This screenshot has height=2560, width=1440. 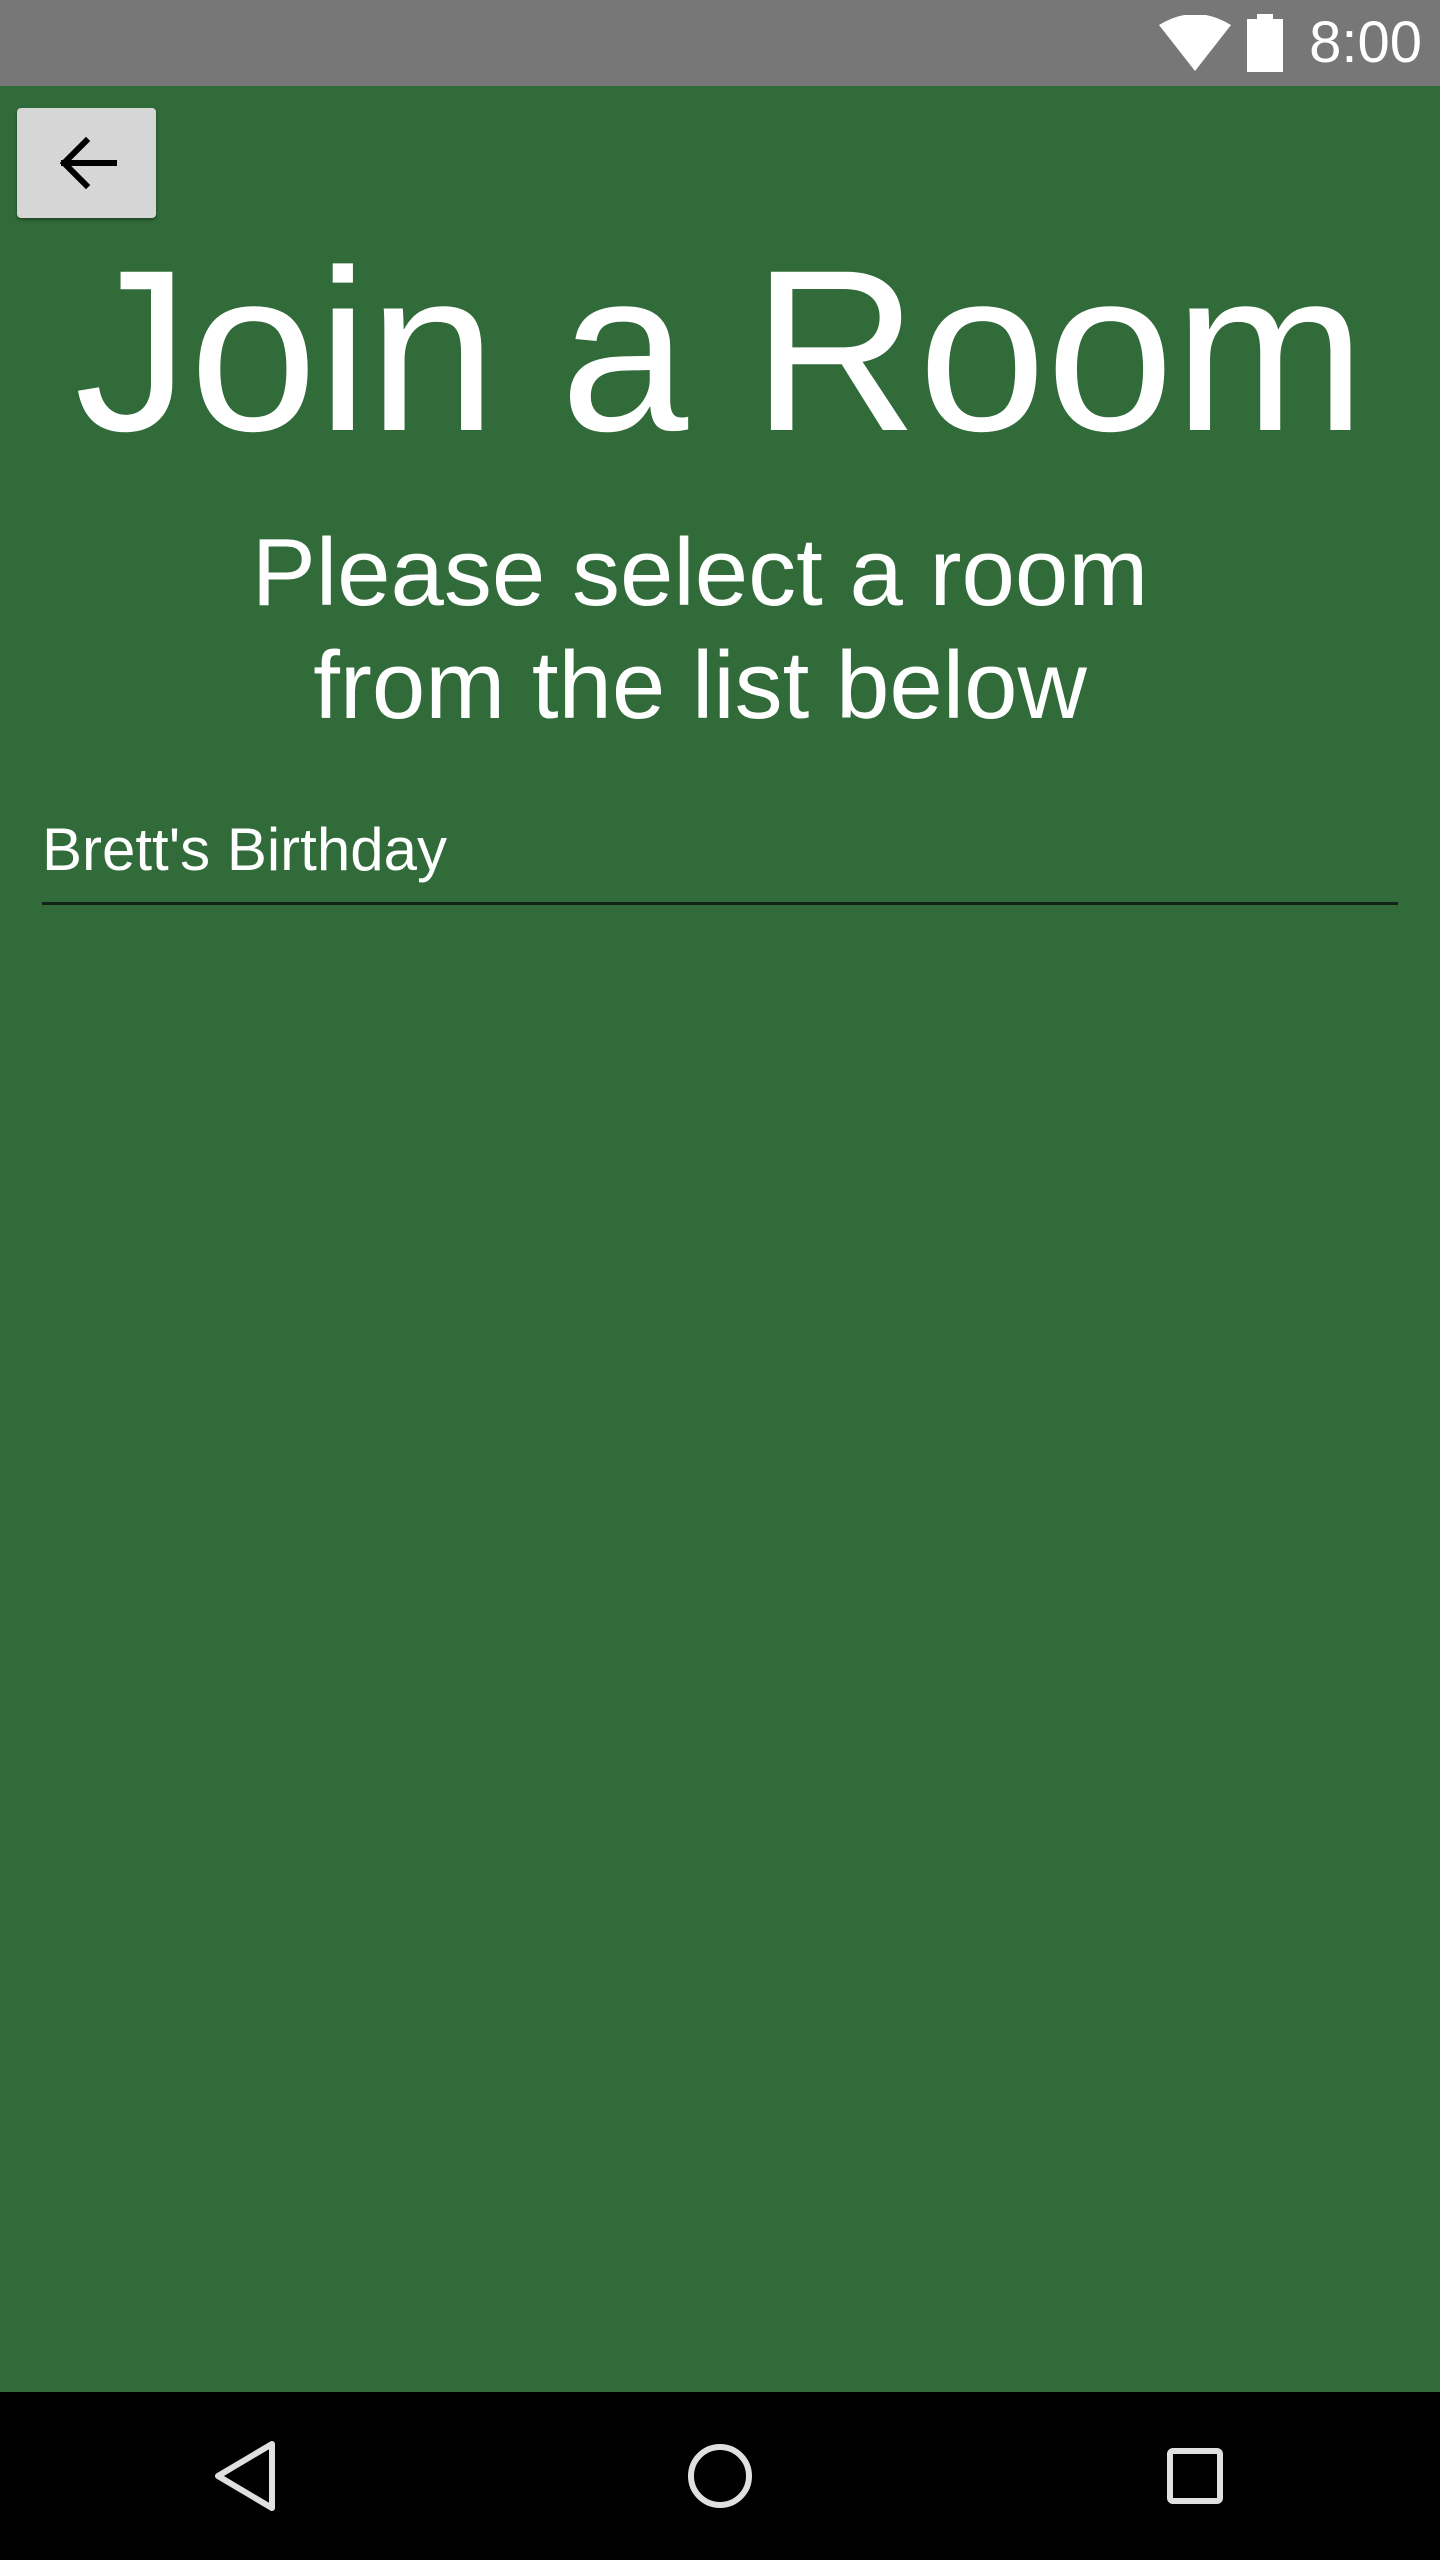 I want to click on navigation-bar, so click(x=720, y=2476).